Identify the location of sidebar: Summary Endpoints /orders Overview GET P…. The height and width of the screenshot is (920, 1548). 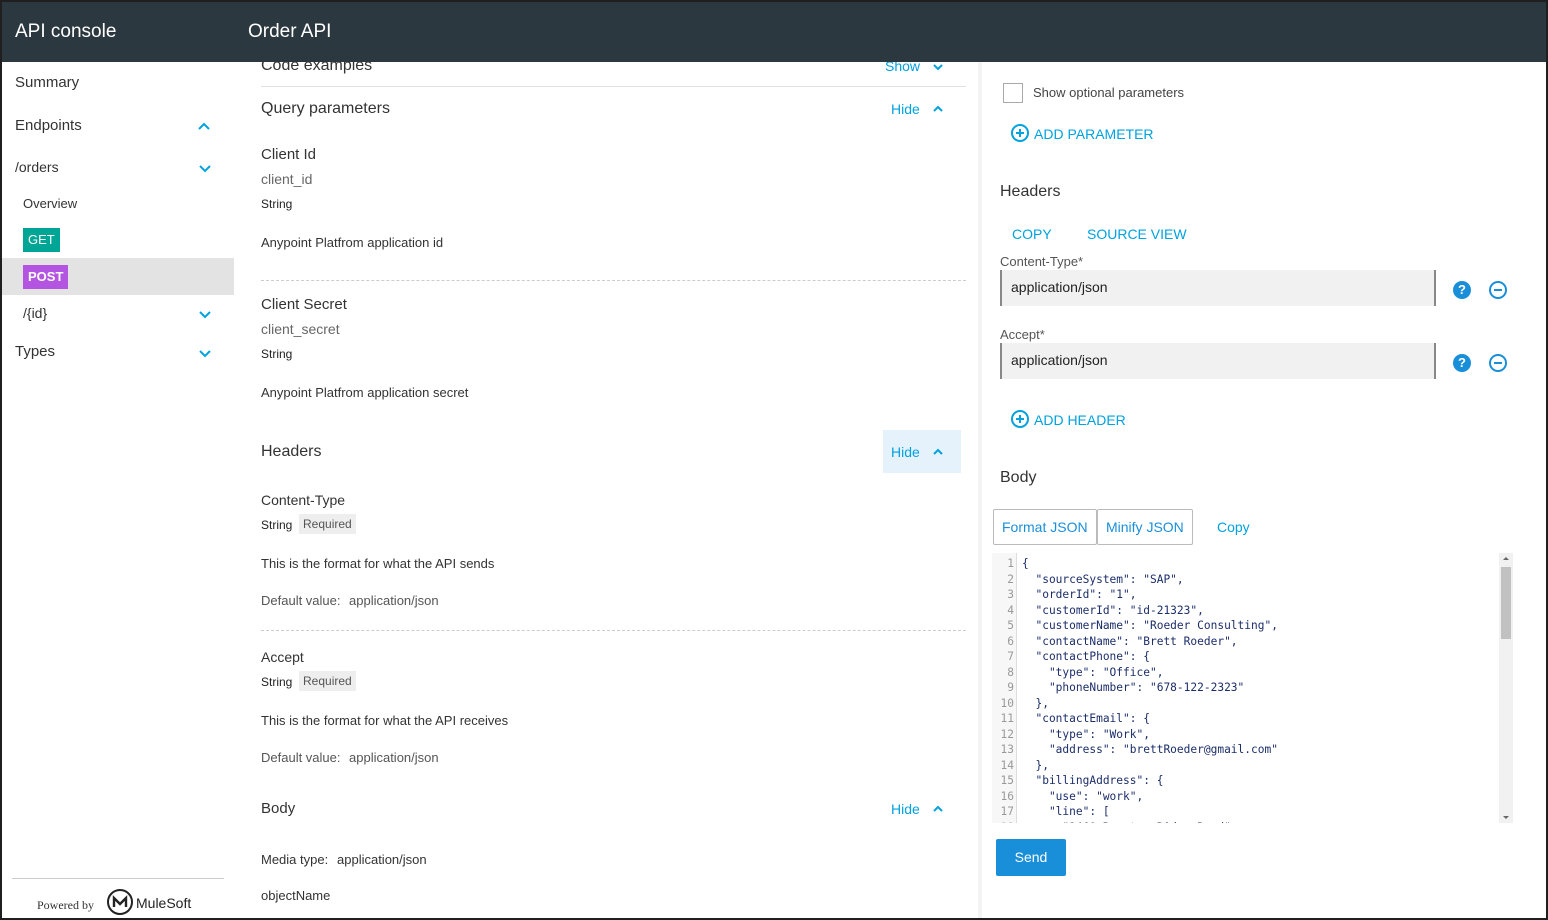
(119, 490).